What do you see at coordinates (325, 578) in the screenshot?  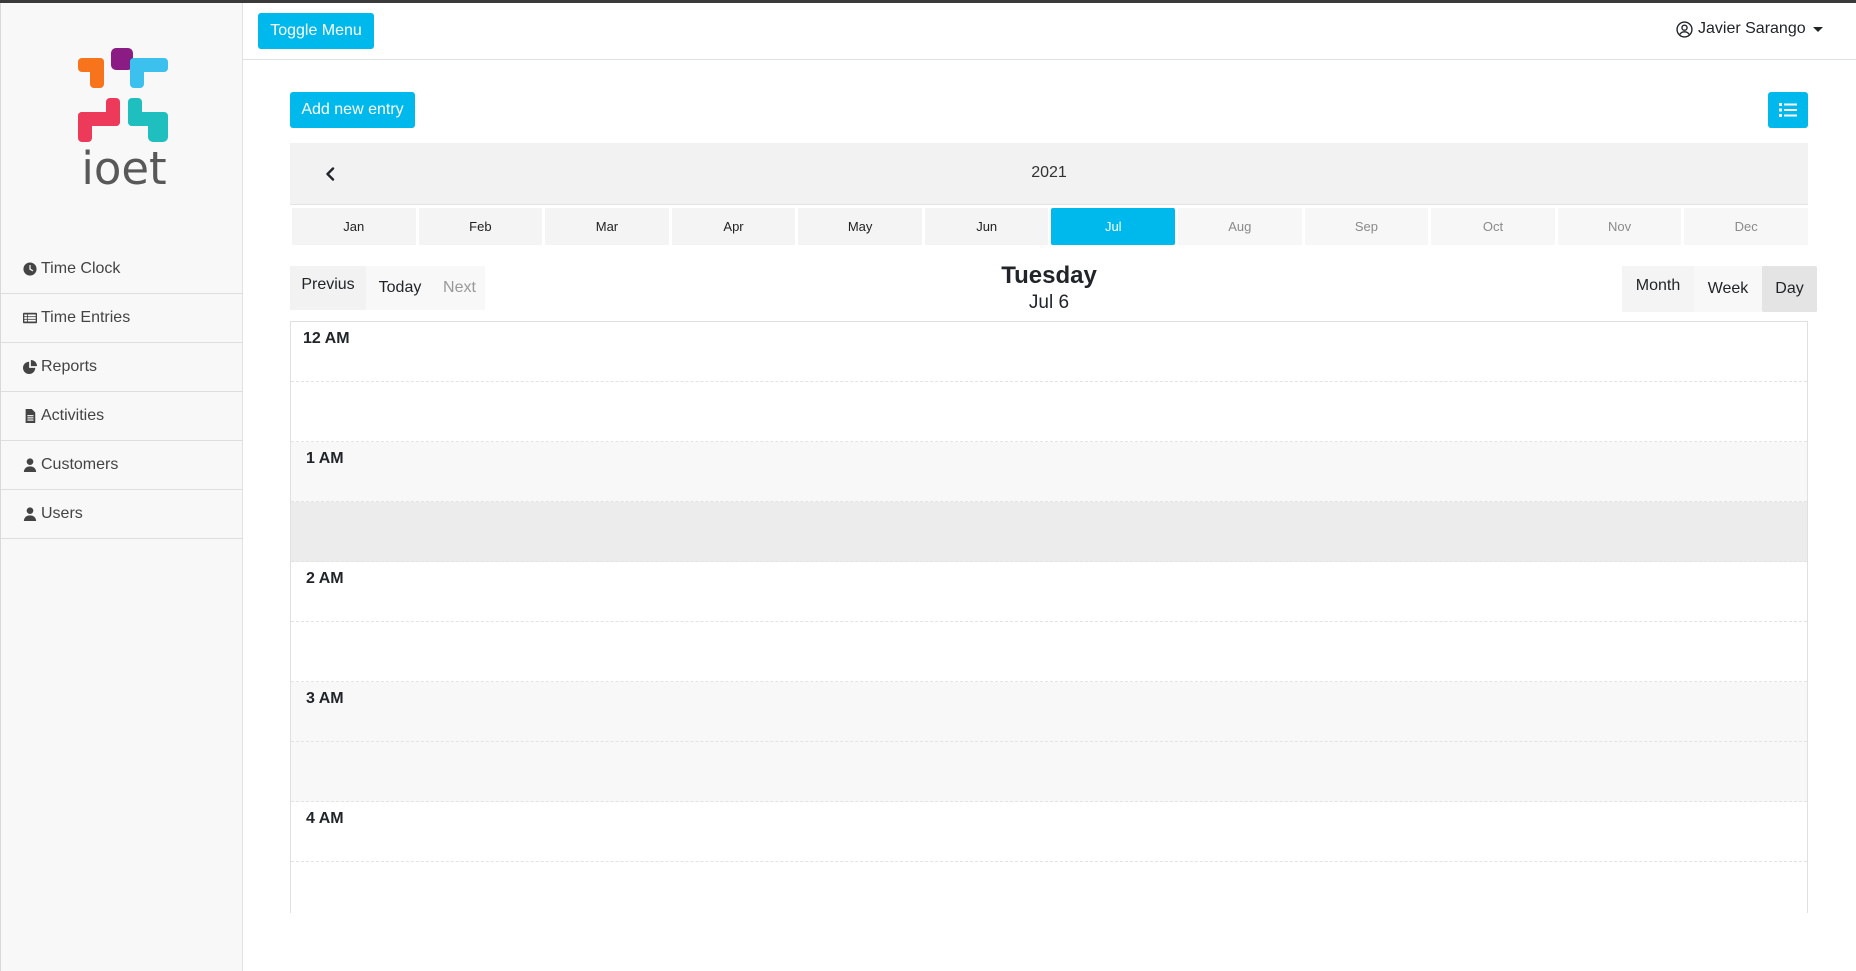 I see `hour-label: 2 AM` at bounding box center [325, 578].